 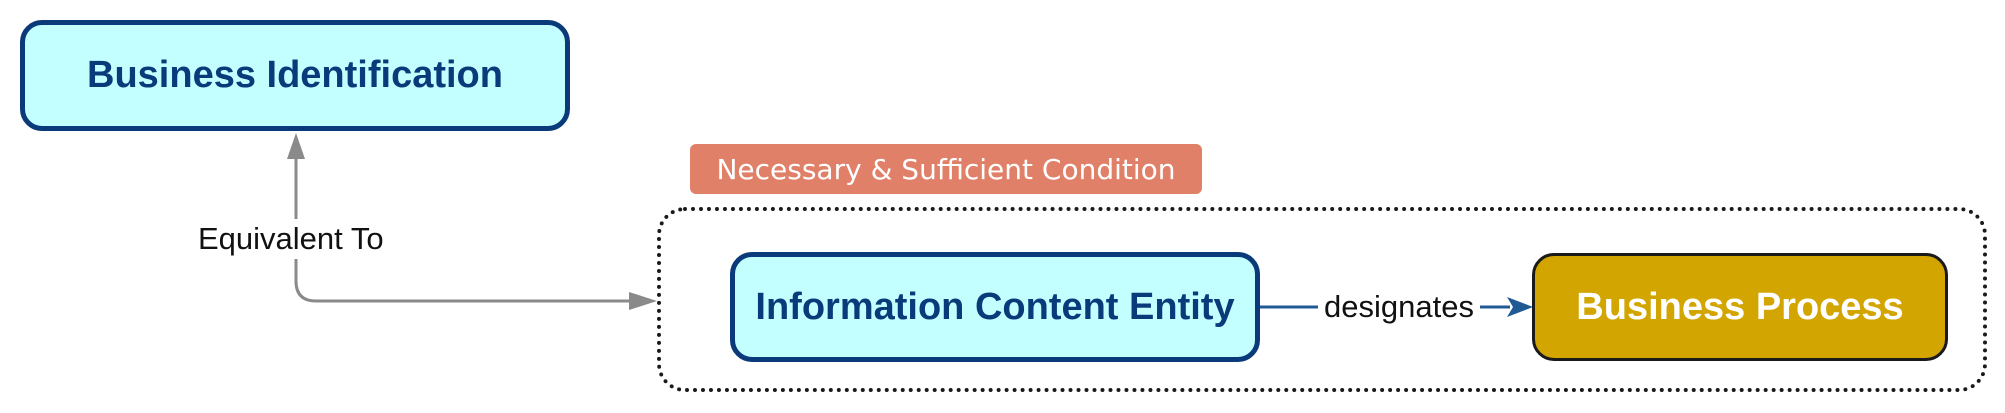 What do you see at coordinates (643, 301) in the screenshot?
I see `equivalent-to-arrowhead-right` at bounding box center [643, 301].